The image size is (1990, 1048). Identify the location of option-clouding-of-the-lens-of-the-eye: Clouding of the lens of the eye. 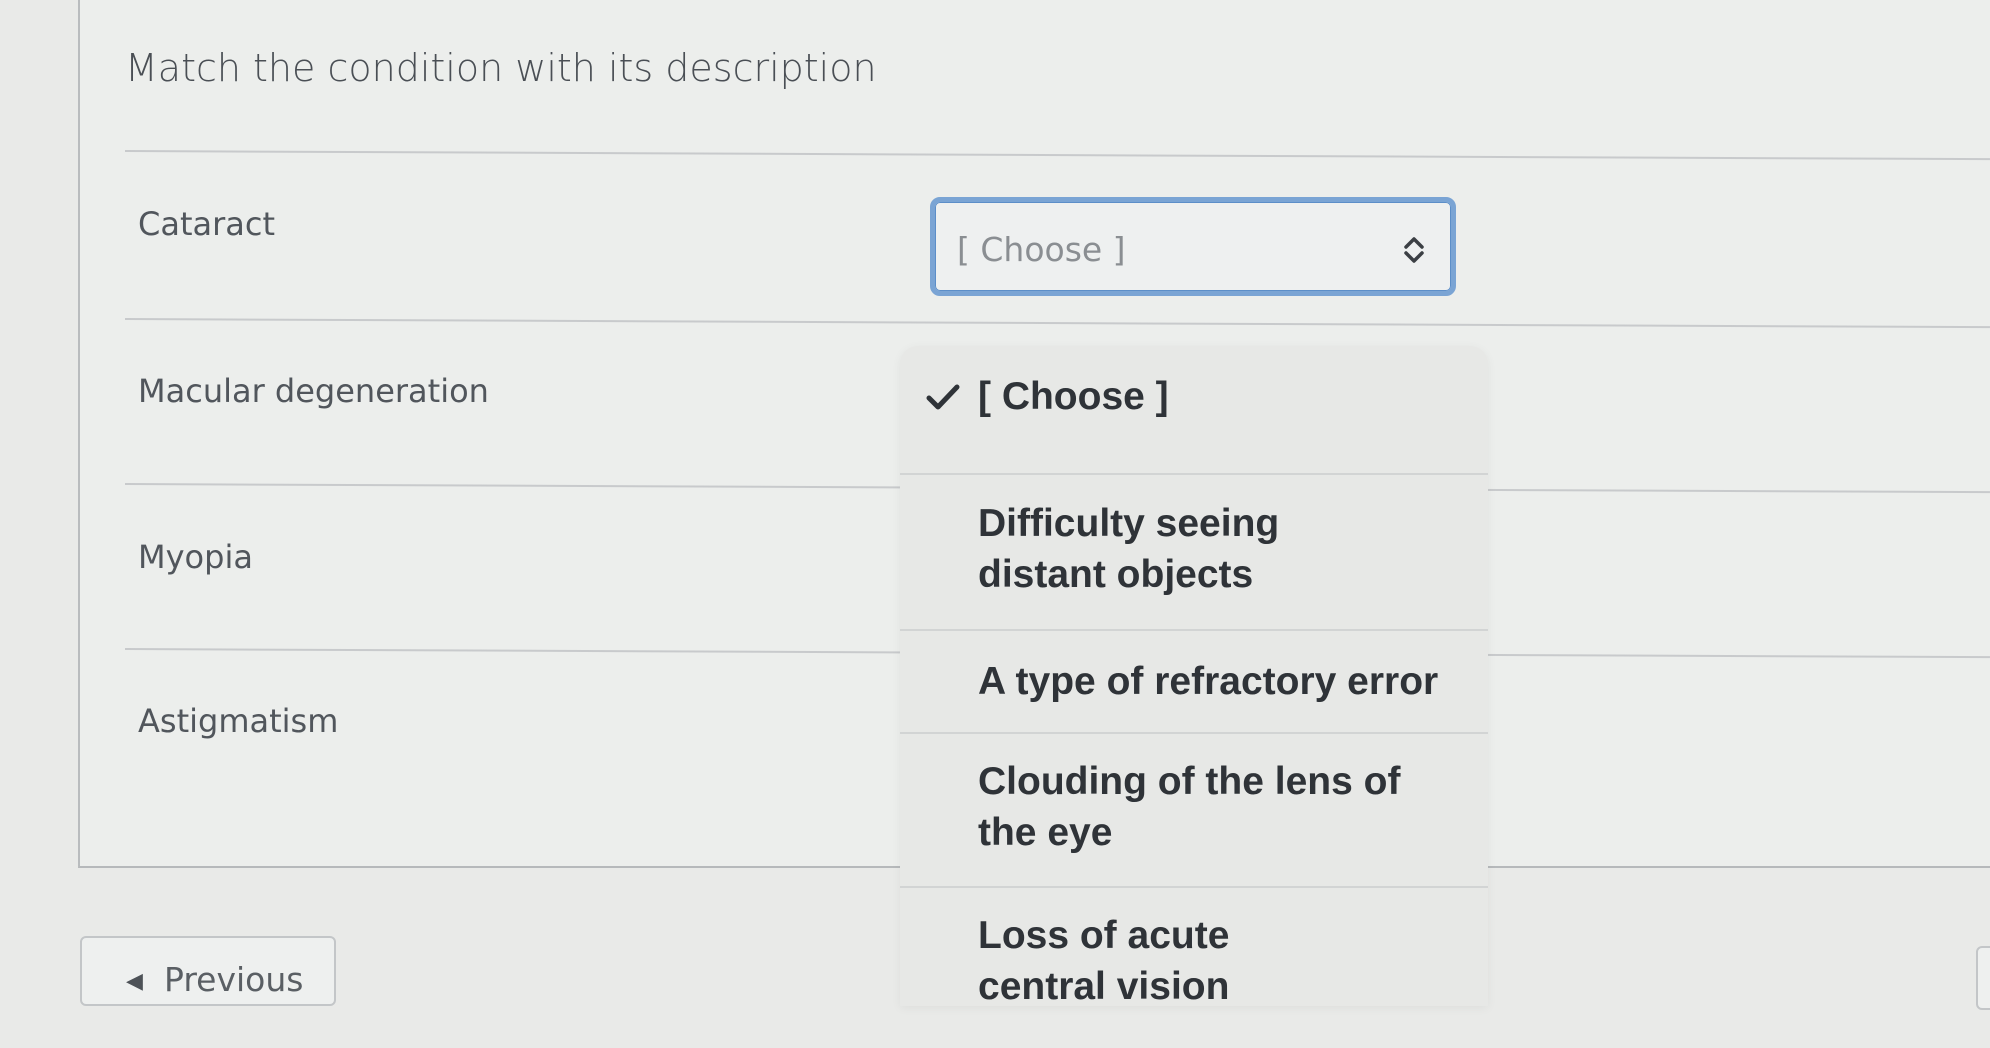
(1194, 811).